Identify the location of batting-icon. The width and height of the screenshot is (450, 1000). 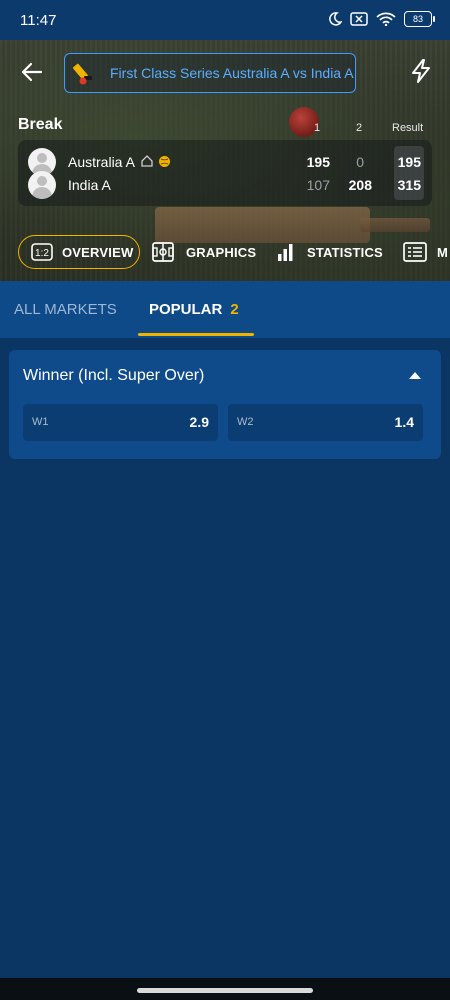
(164, 161).